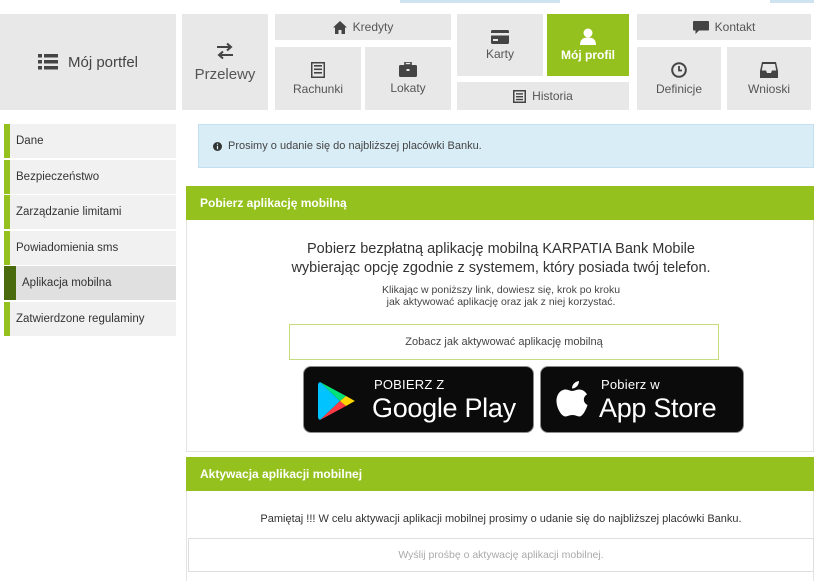 The image size is (814, 581). Describe the element at coordinates (630, 384) in the screenshot. I see `app-store-small-text: Pobierz w` at that location.